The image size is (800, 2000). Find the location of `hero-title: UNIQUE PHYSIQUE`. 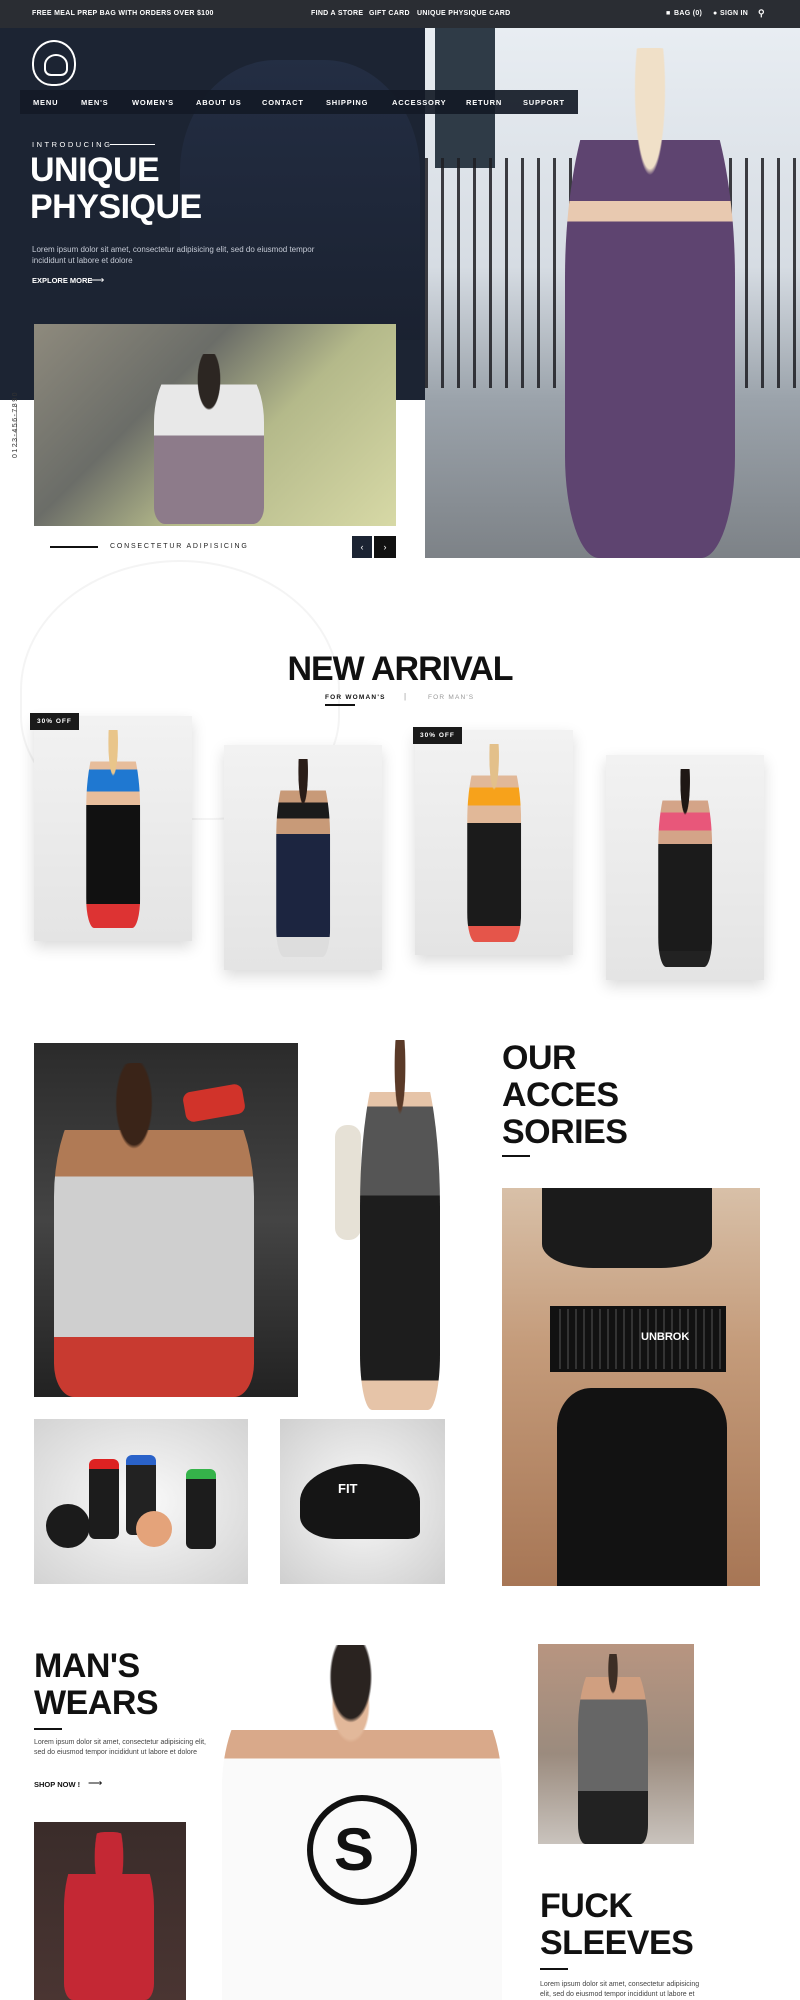

hero-title: UNIQUE PHYSIQUE is located at coordinates (150, 189).